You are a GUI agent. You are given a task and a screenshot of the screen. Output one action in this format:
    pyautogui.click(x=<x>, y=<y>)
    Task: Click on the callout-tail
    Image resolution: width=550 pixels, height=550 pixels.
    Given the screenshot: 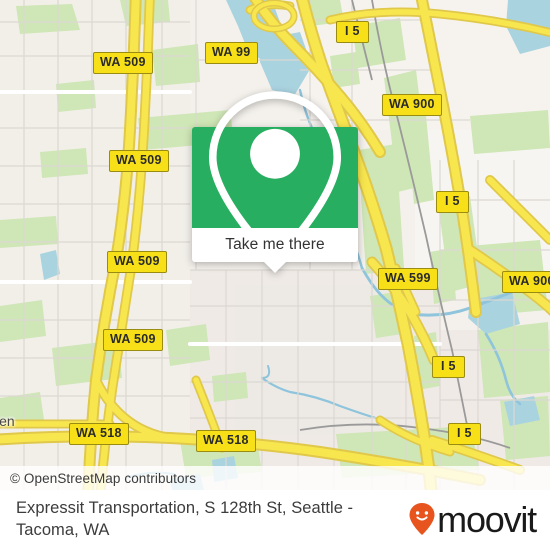 What is the action you would take?
    pyautogui.click(x=275, y=267)
    